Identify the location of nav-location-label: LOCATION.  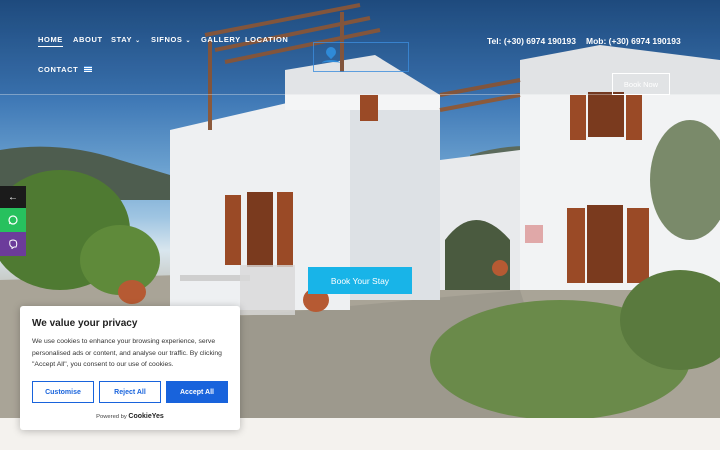
(267, 39).